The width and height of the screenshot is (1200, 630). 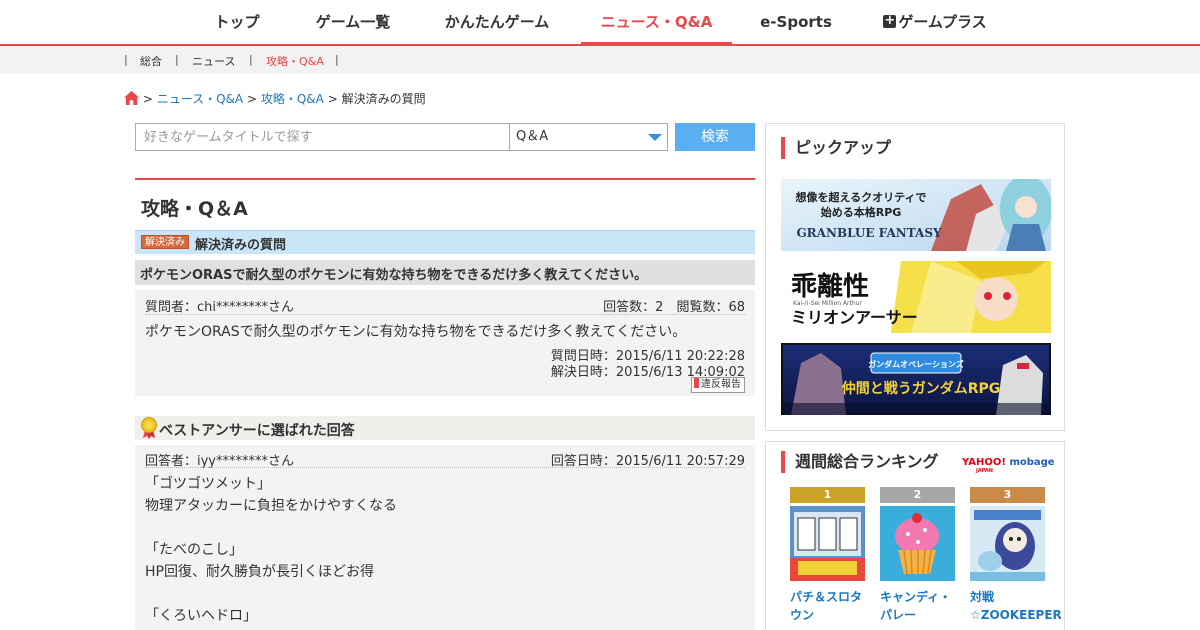 I want to click on banner-caption-1: 想像を超えるクオリティで, so click(x=860, y=197).